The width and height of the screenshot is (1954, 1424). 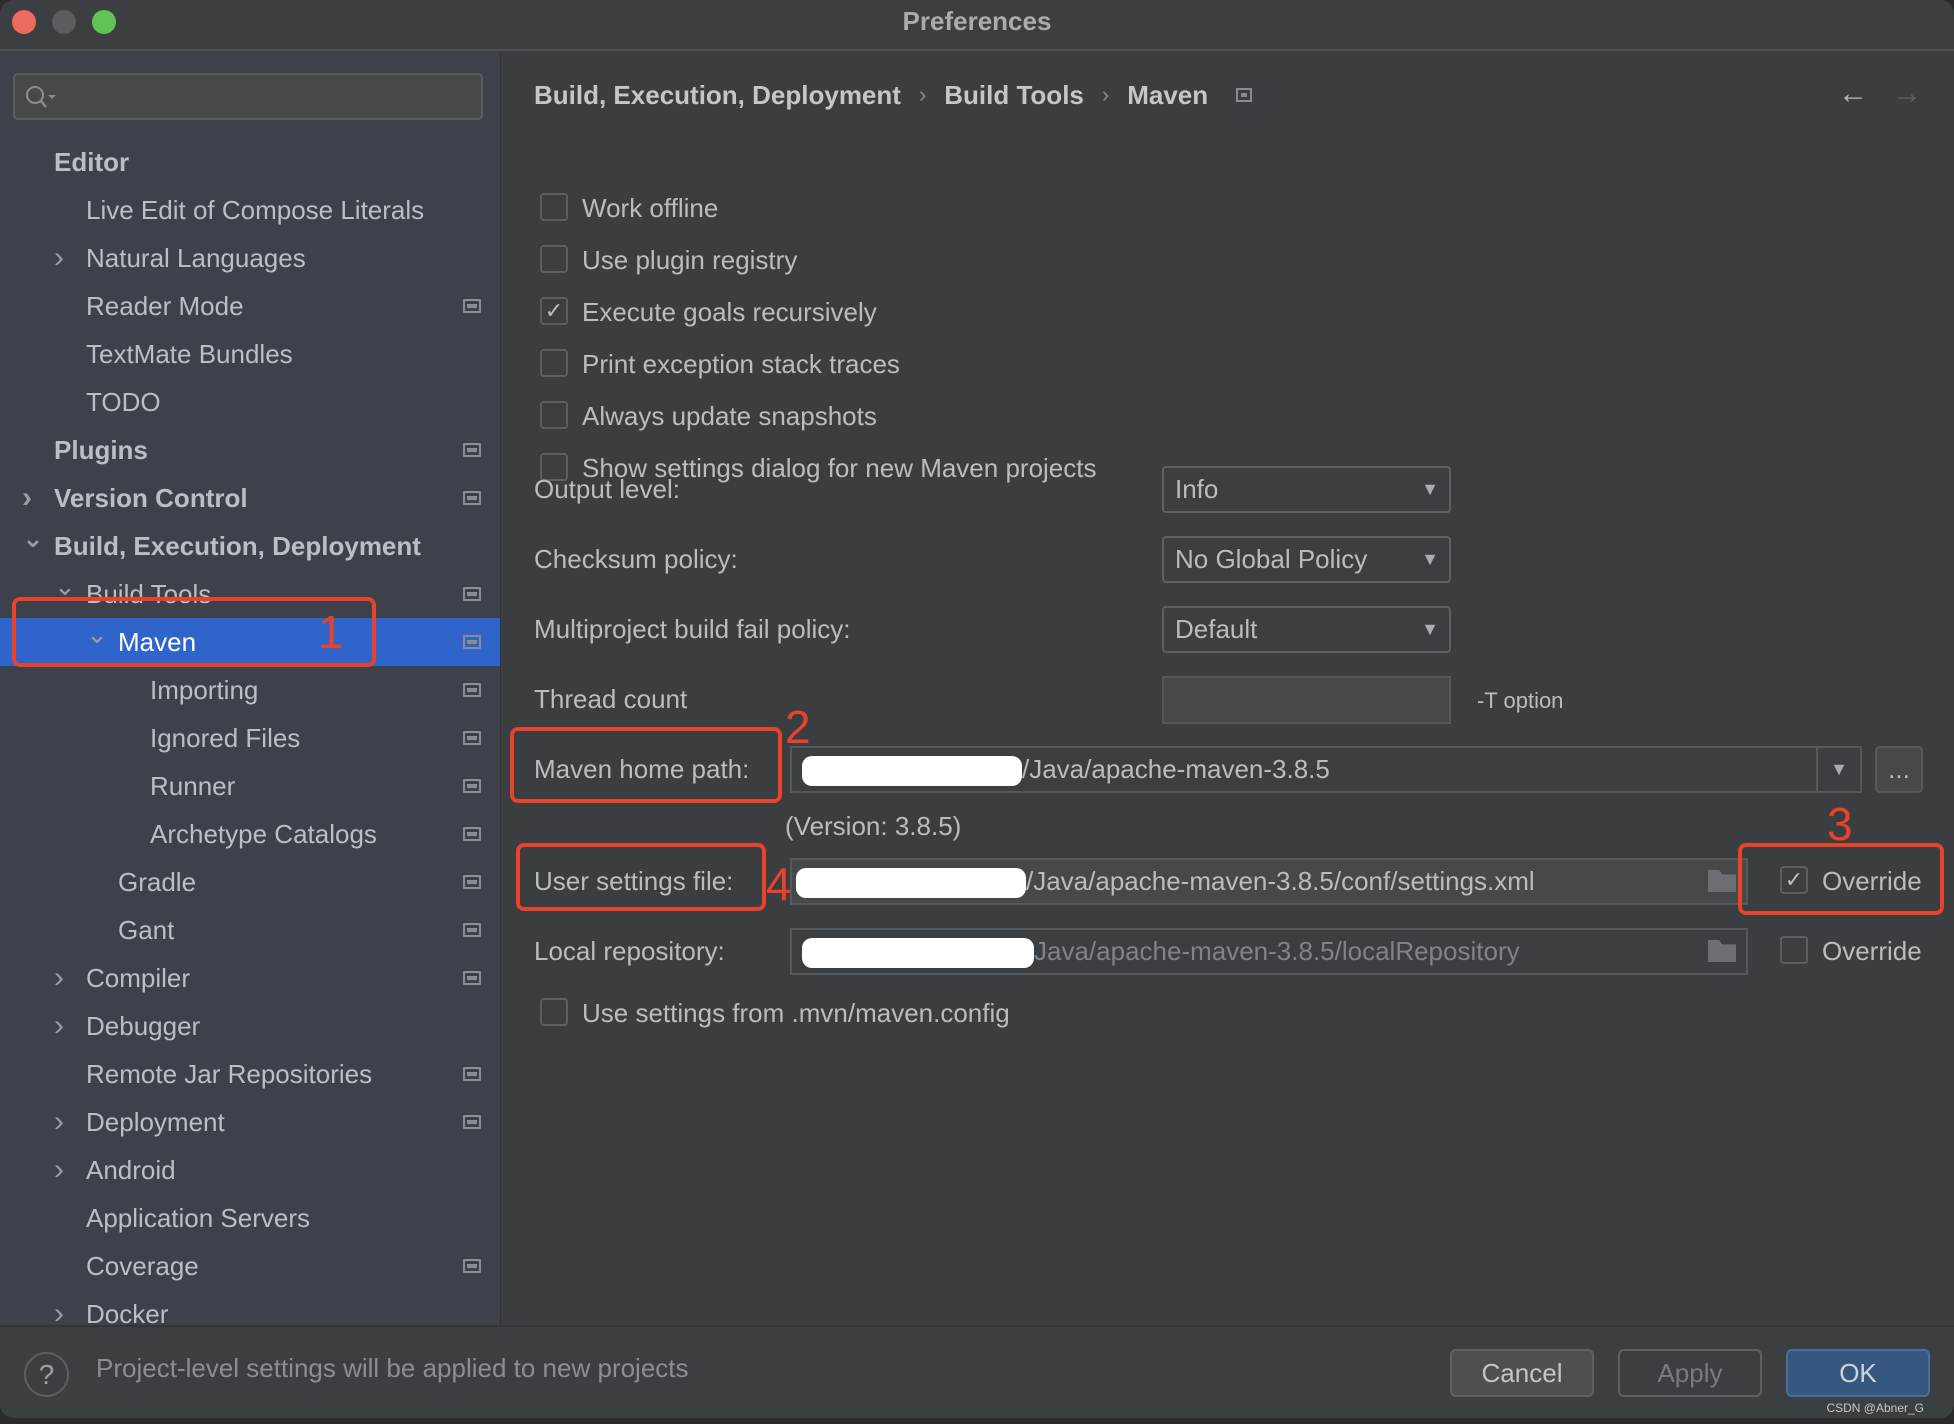 What do you see at coordinates (331, 632) in the screenshot?
I see `annotation-number-1: 1` at bounding box center [331, 632].